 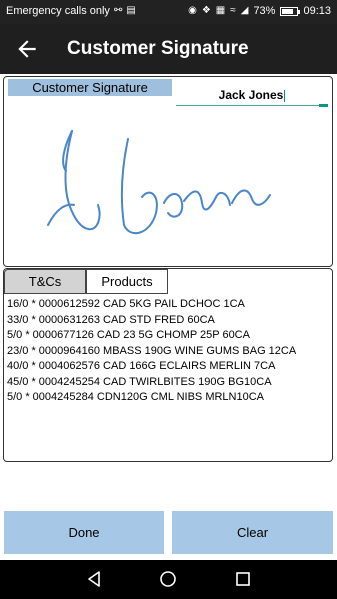 I want to click on signature-stroke-o2, so click(x=173, y=205).